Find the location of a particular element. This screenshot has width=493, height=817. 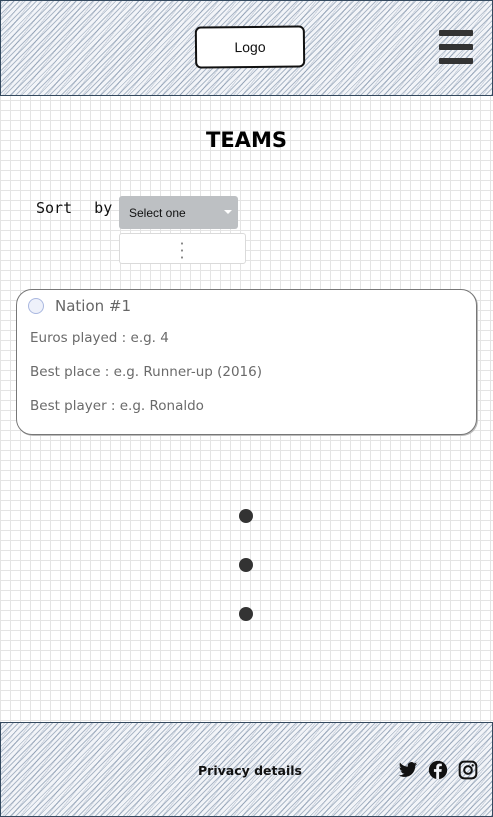

privacy-details-link: Privacy details is located at coordinates (250, 770).